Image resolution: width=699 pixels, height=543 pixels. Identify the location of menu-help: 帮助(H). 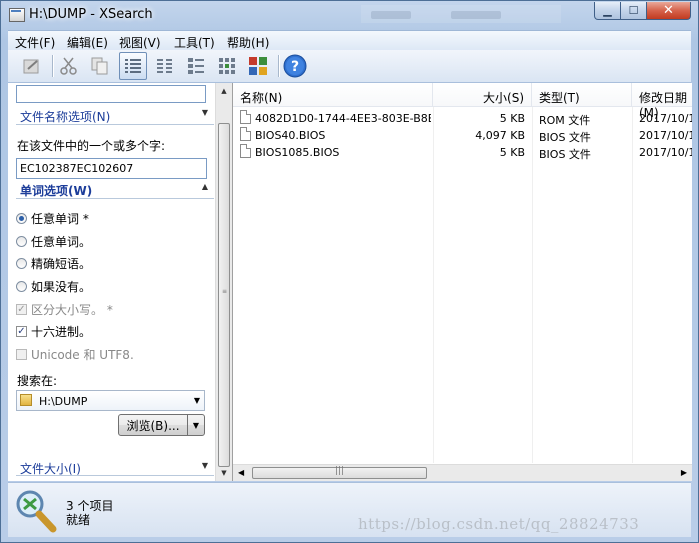
(248, 42).